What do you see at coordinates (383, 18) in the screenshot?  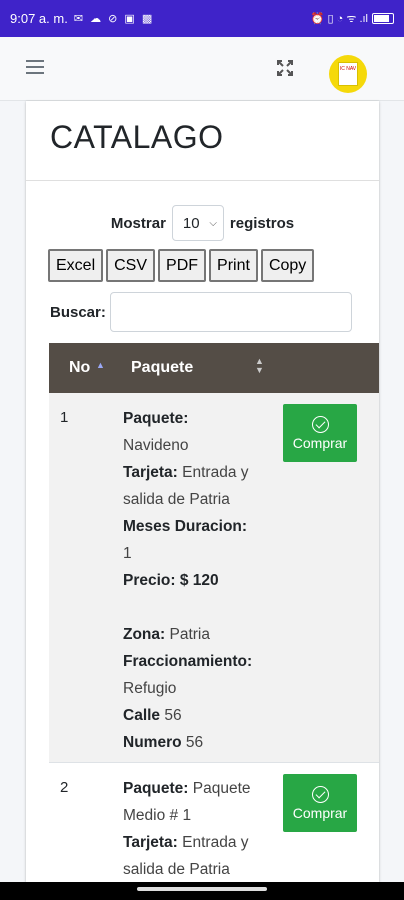 I see `battery-icon` at bounding box center [383, 18].